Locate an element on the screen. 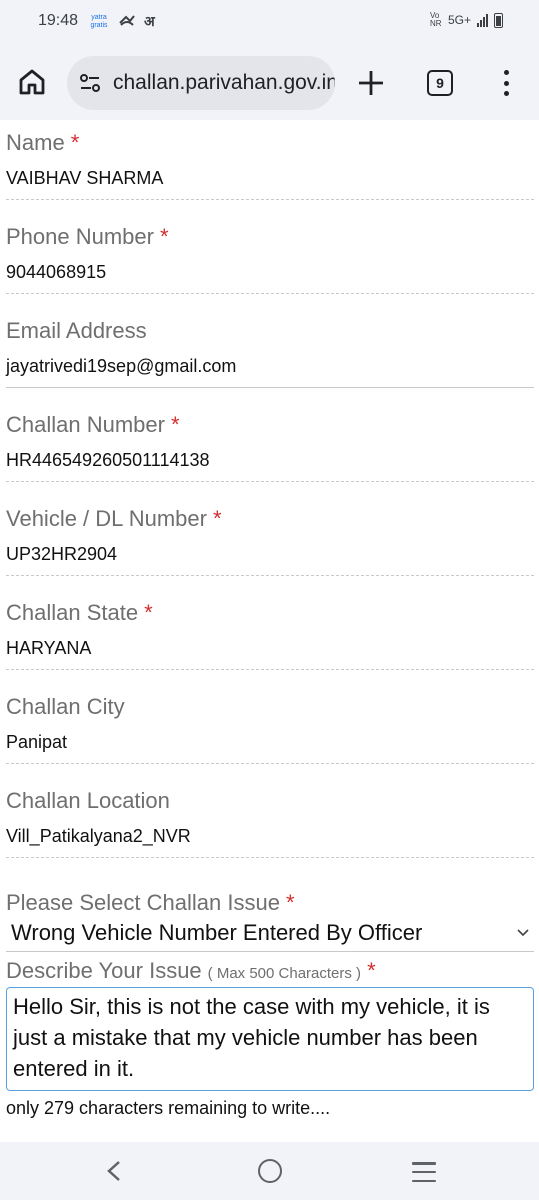 This screenshot has width=539, height=1200. name-value: VAIBHAV SHARMA is located at coordinates (84, 178).